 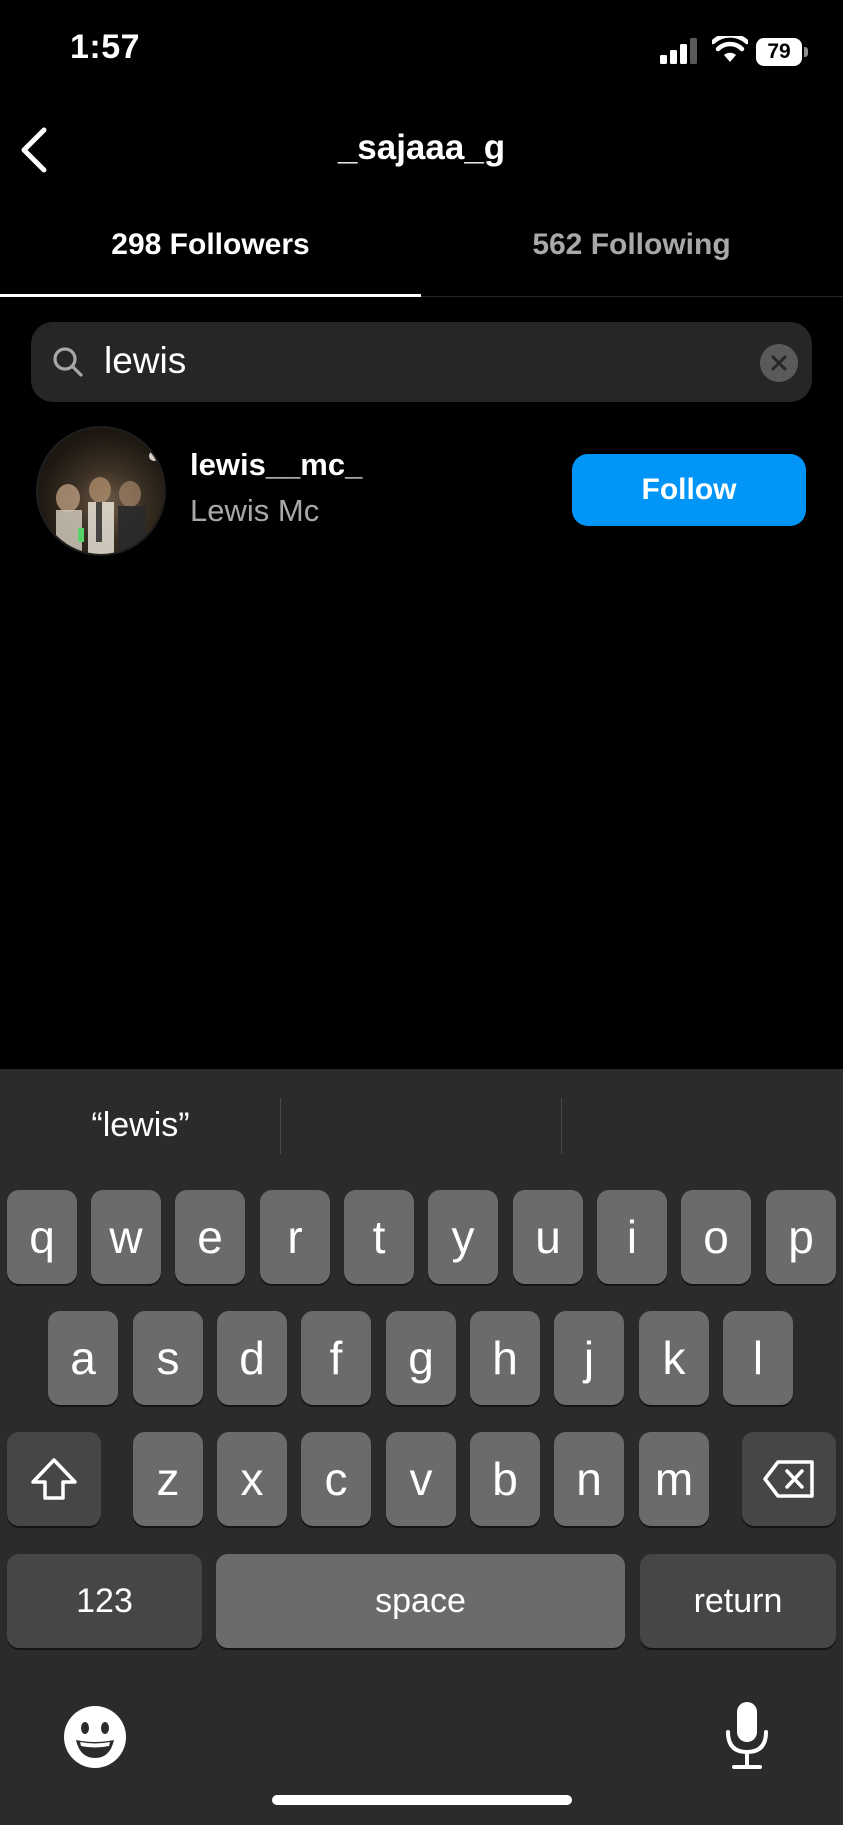 What do you see at coordinates (210, 295) in the screenshot?
I see `active-tab-indicator` at bounding box center [210, 295].